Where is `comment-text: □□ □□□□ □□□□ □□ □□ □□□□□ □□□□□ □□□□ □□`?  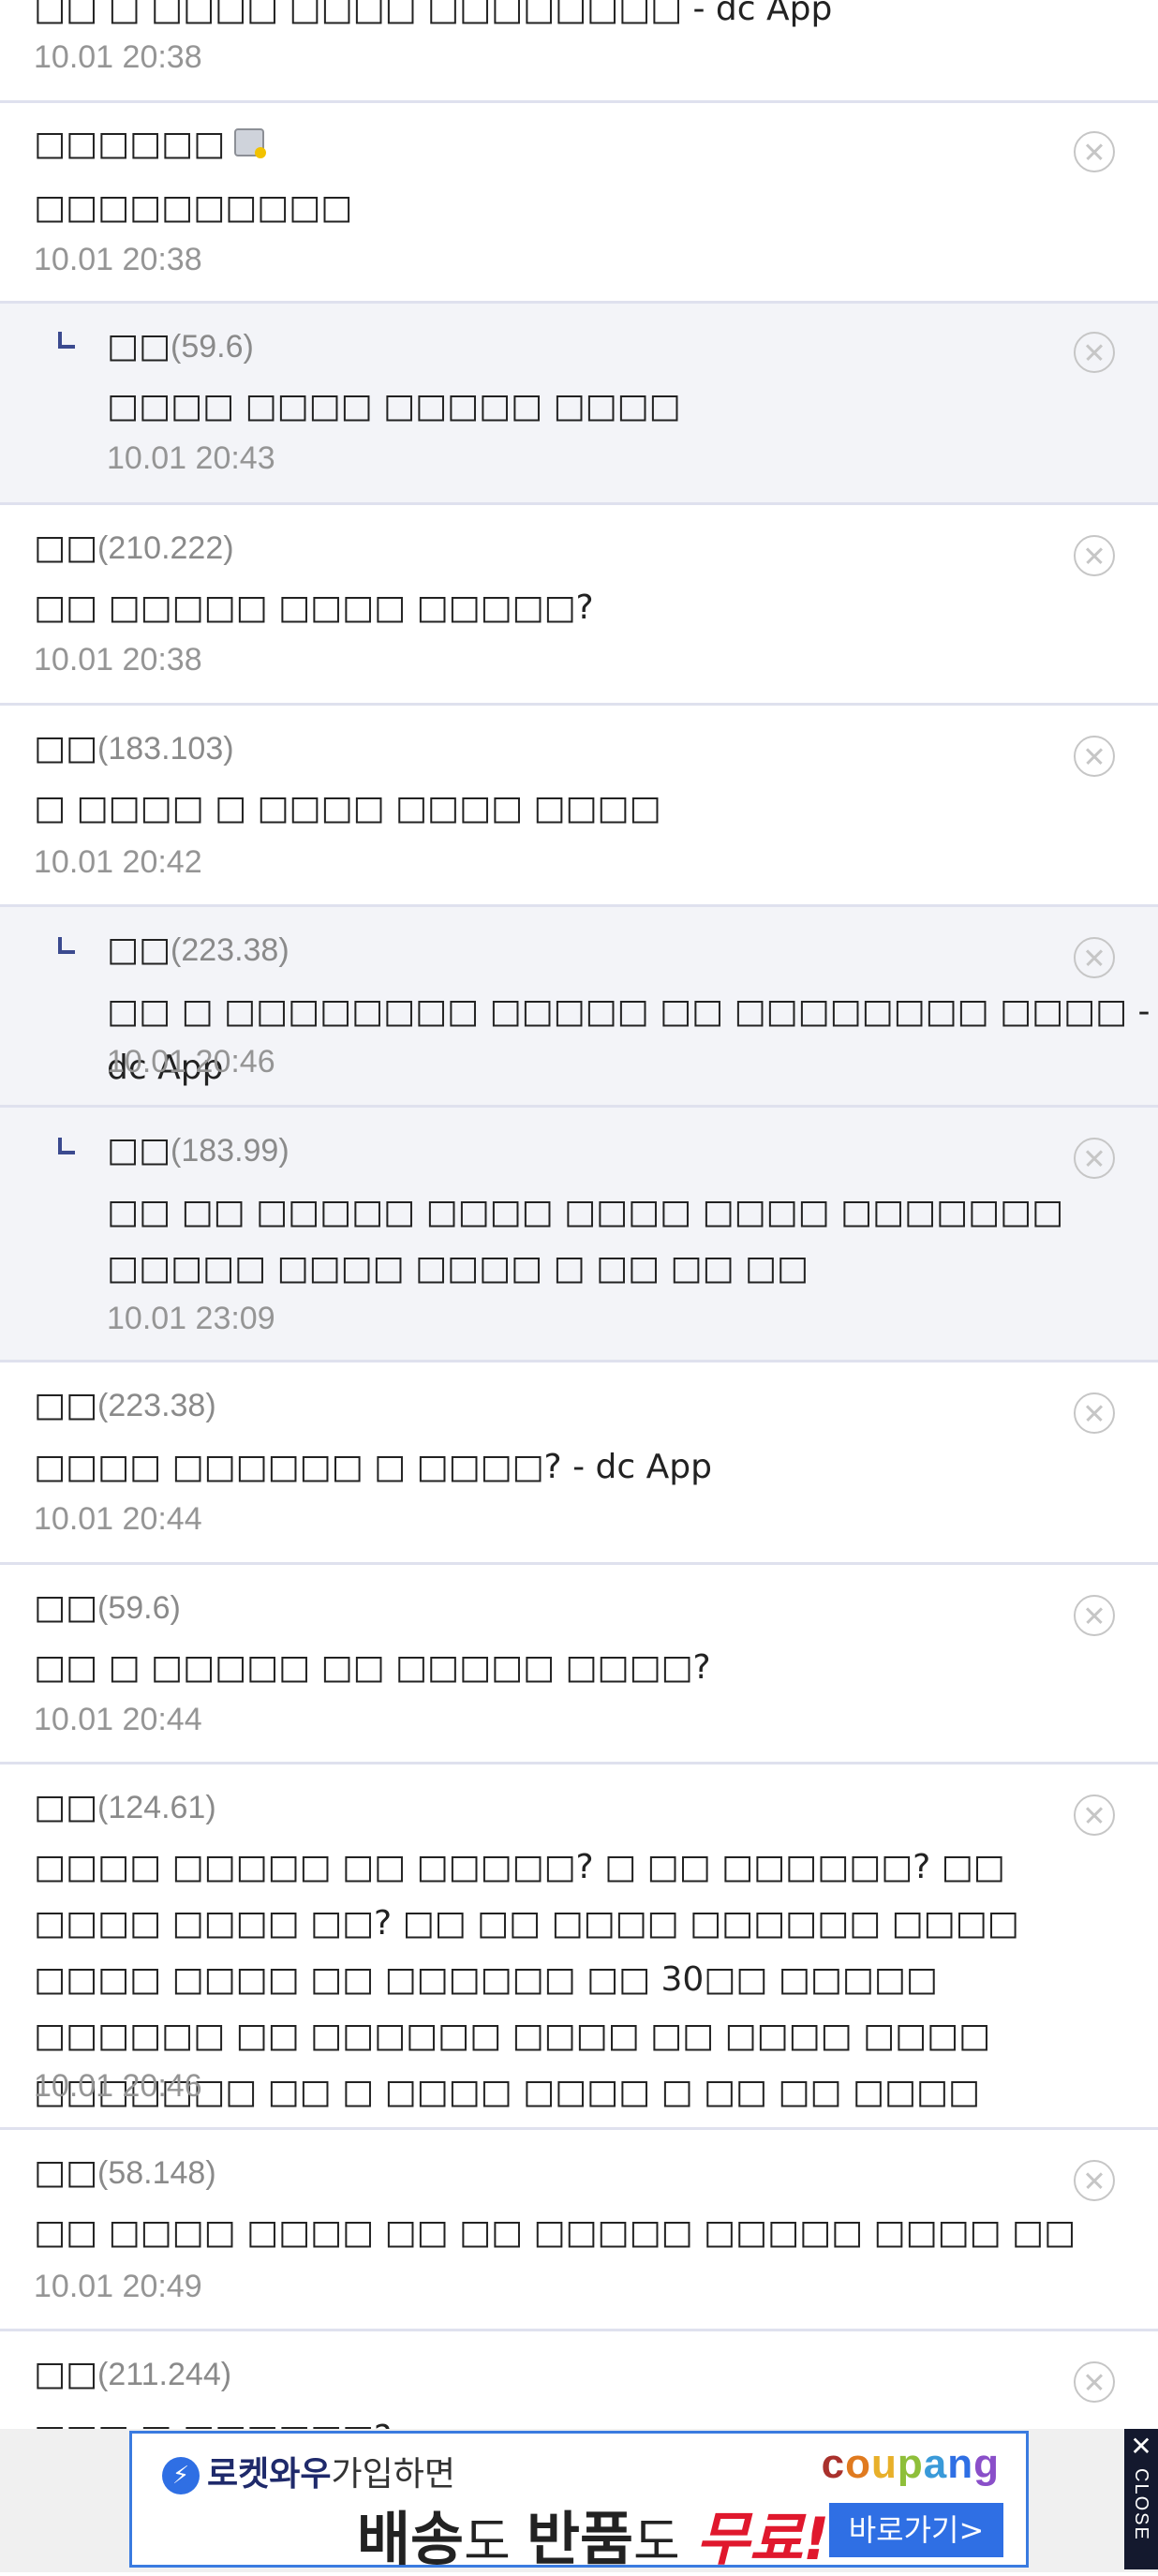
comment-text: □□ □□□□ □□□□ □□ □□ □□□□□ □□□□□ □□□□ □□ is located at coordinates (555, 2232).